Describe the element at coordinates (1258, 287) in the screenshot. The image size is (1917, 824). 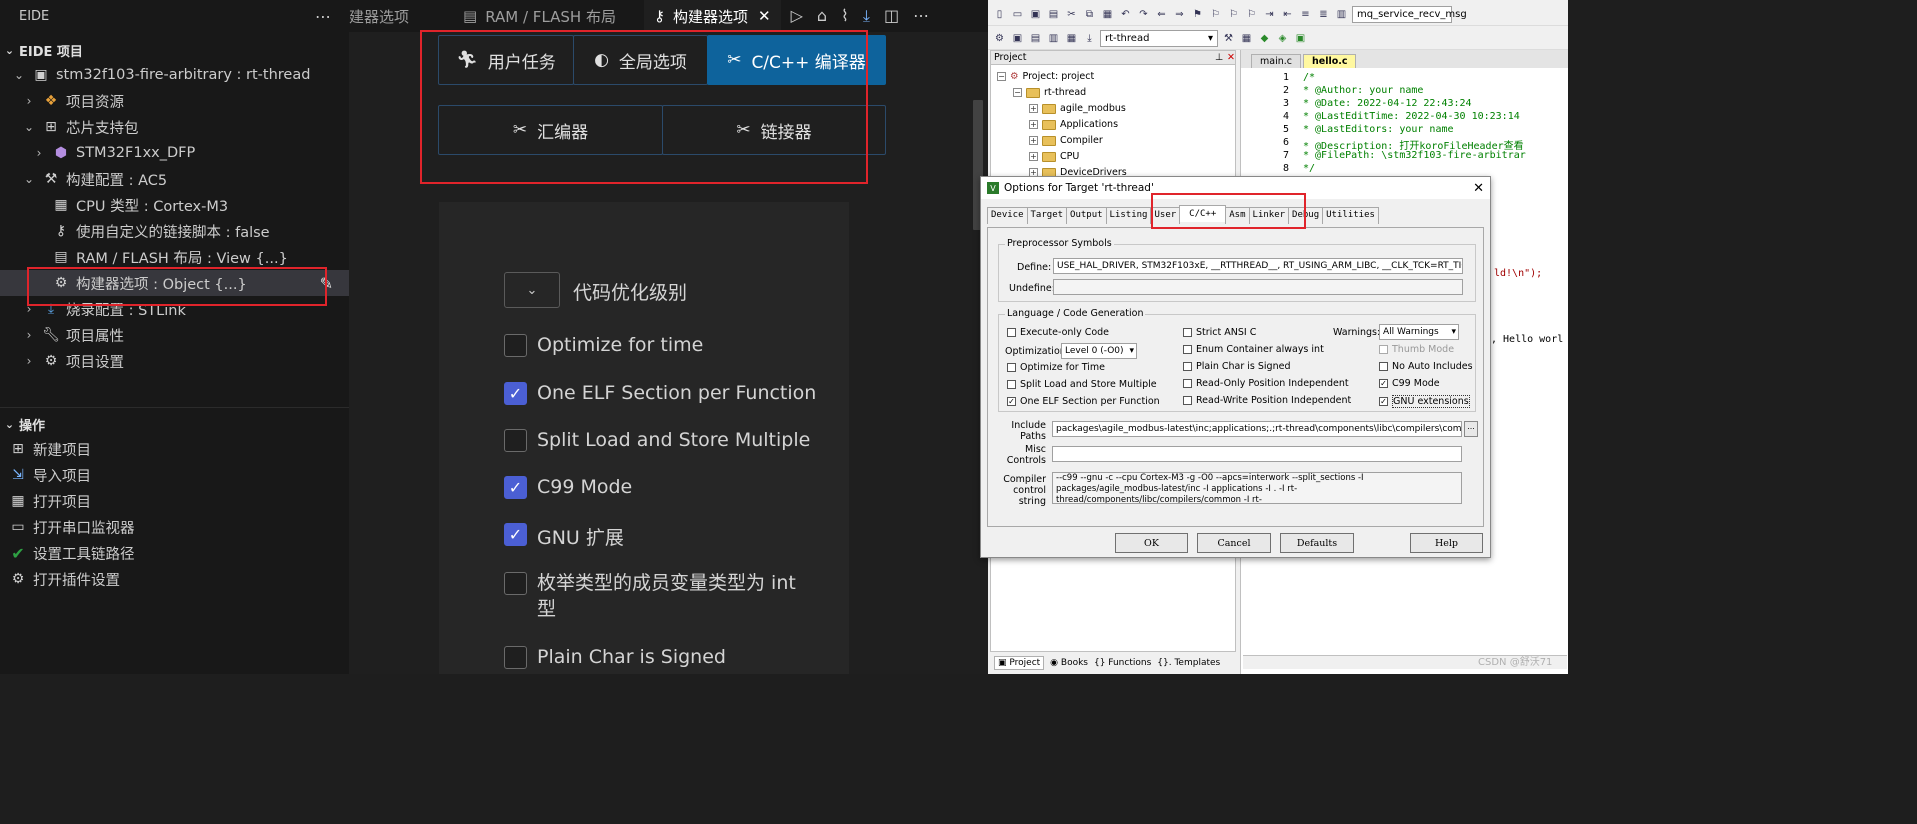
I see `undefine-input` at that location.